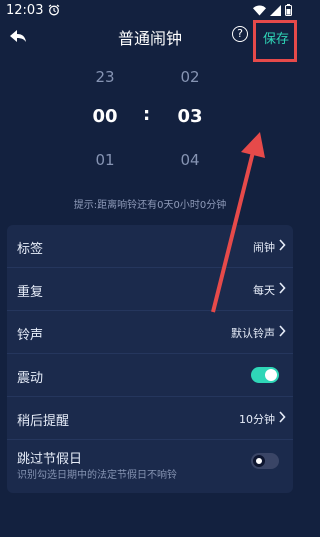 The image size is (320, 537). I want to click on setting-label-title: 标签, so click(30, 249).